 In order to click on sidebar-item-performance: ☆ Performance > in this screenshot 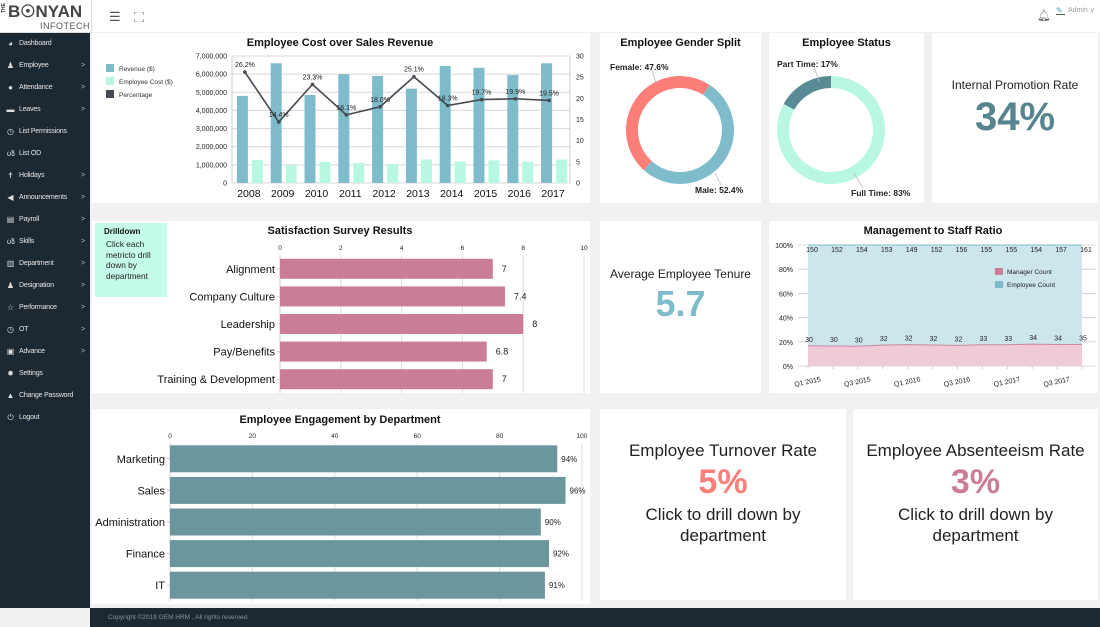, I will do `click(45, 308)`.